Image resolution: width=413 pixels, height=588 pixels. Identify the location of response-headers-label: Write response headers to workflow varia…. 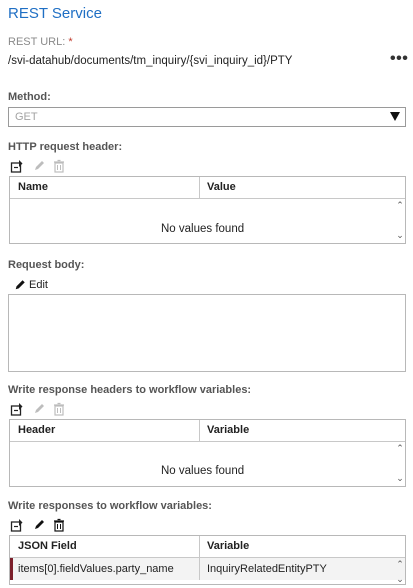
(130, 390).